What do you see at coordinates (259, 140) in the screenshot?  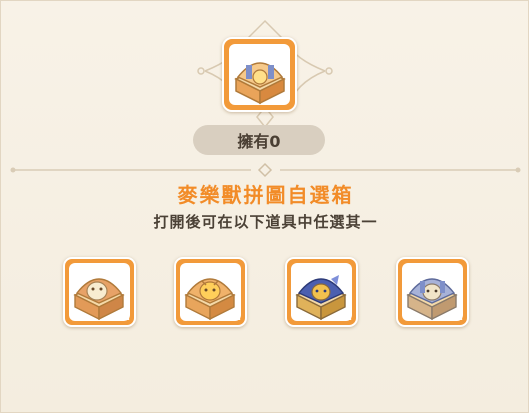 I see `owned-count-badge: 擁有0` at bounding box center [259, 140].